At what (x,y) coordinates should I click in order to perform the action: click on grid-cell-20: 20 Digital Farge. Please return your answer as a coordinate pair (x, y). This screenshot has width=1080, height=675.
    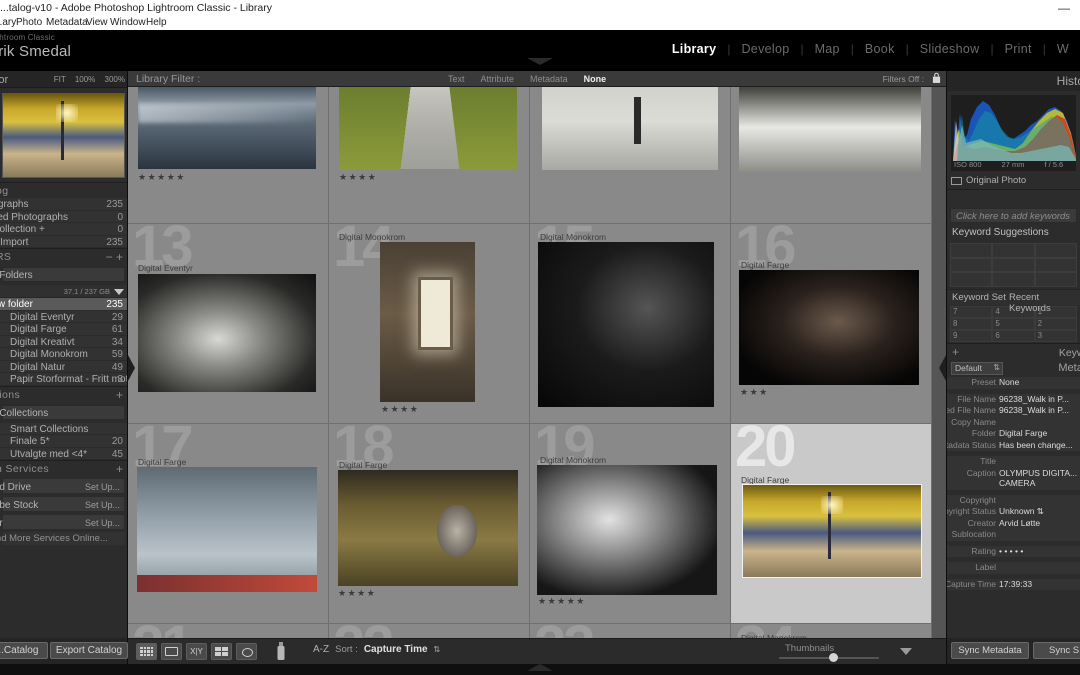
    Looking at the image, I should click on (831, 524).